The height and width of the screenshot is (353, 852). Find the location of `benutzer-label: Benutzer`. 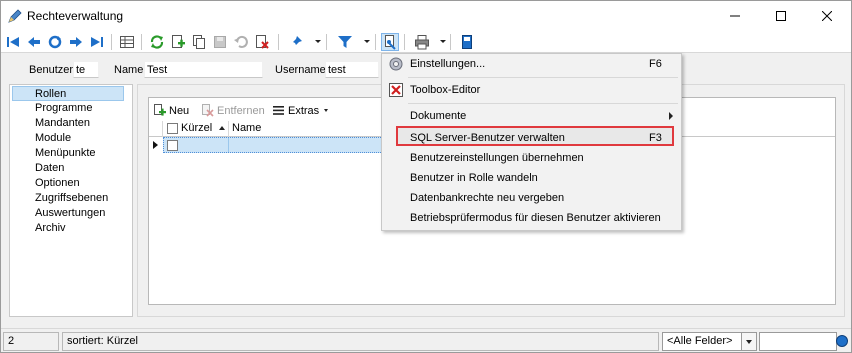

benutzer-label: Benutzer is located at coordinates (51, 70).